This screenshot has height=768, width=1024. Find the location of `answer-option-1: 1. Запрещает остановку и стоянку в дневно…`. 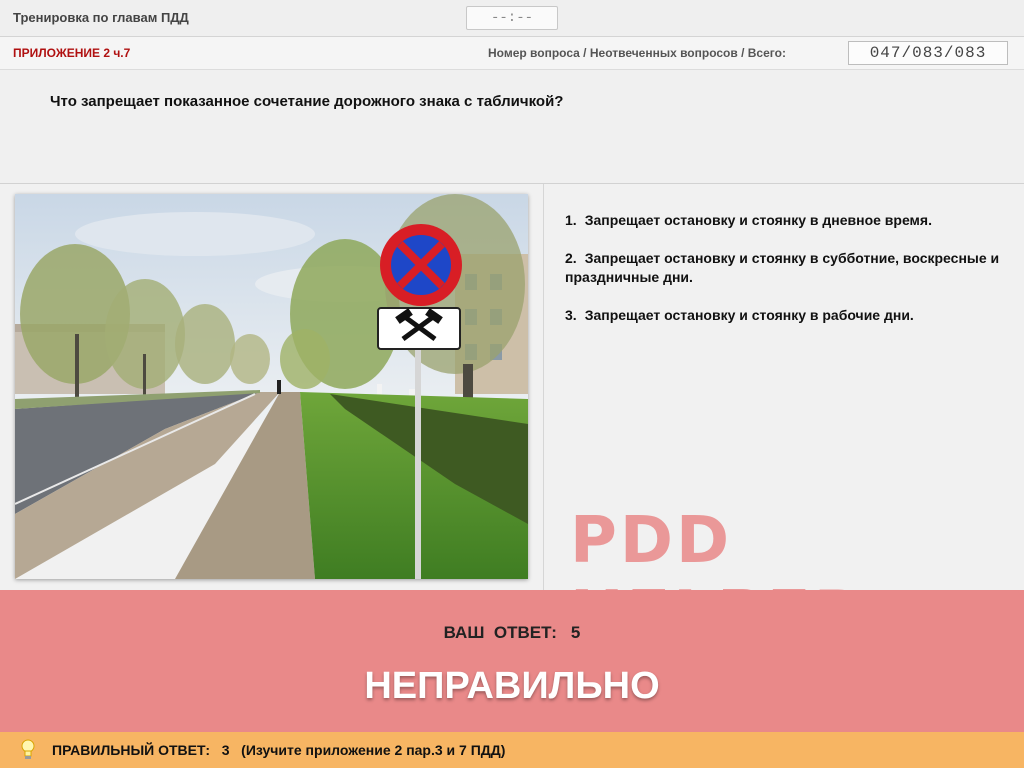

answer-option-1: 1. Запрещает остановку и стоянку в дневно… is located at coordinates (790, 220).